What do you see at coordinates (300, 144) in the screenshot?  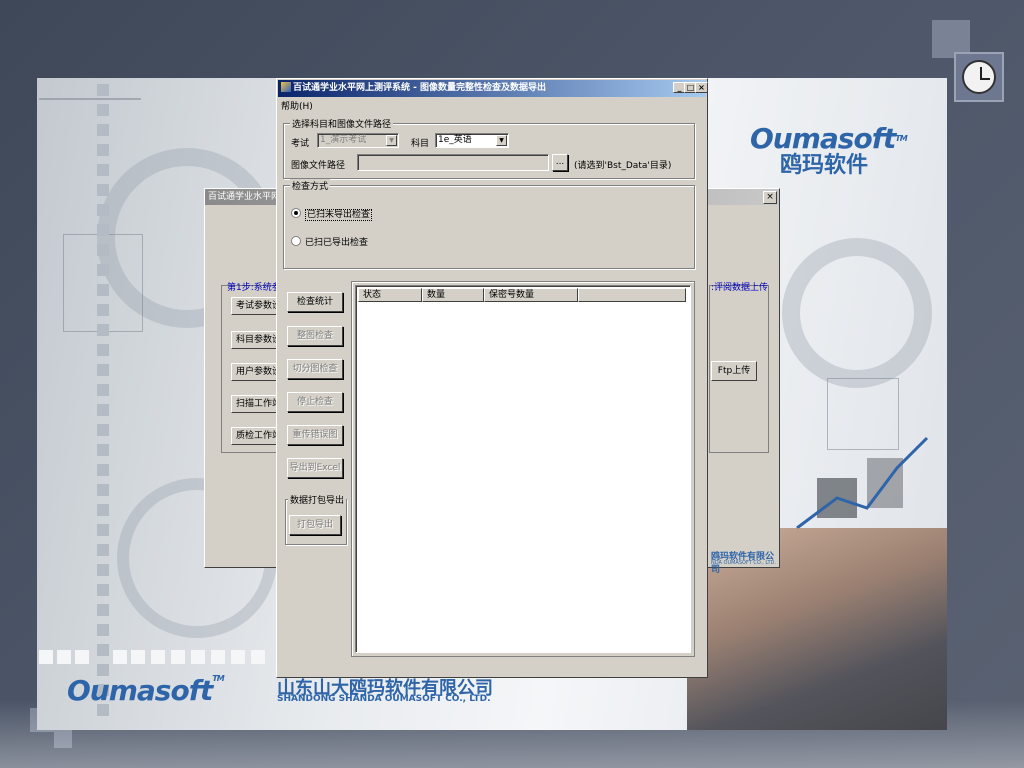 I see `exam-label: 考试` at bounding box center [300, 144].